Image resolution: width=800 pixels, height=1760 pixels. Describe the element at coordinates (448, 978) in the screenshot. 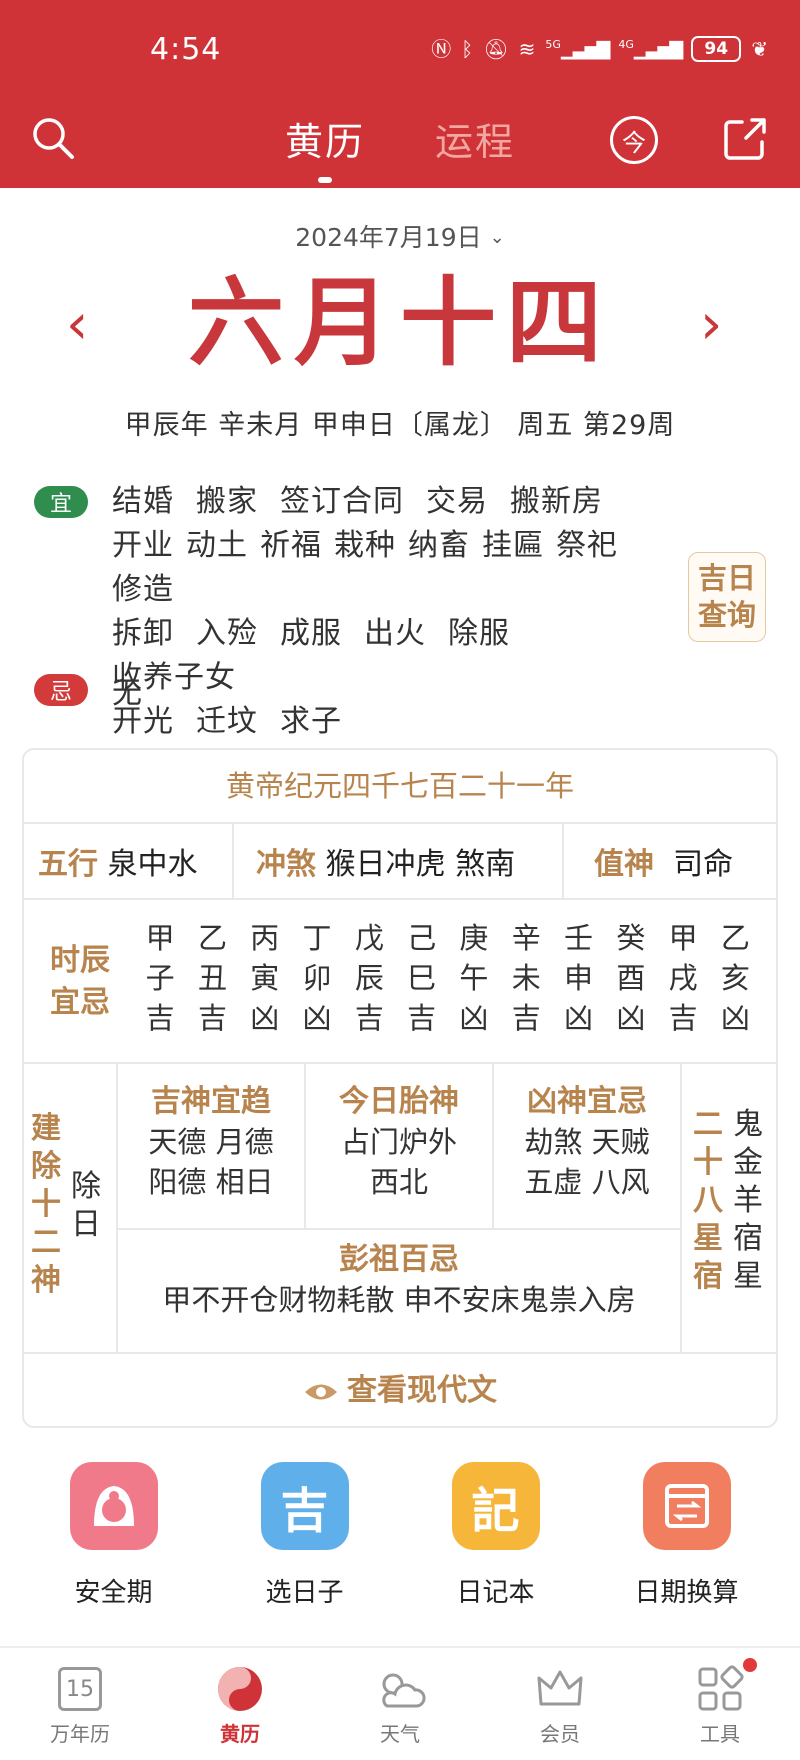

I see `shichen-grid: 甲乙丙丁戊己庚辛壬癸甲乙子丑寅卯辰巳午未申酉戌亥吉吉凶凶吉吉凶吉凶凶吉凶` at that location.